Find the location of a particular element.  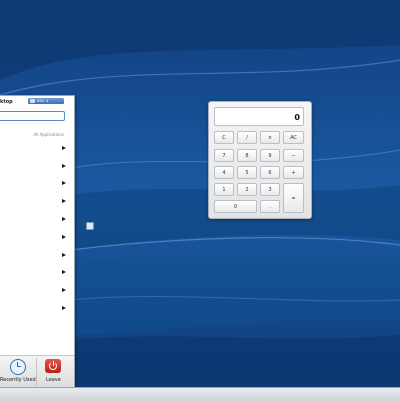

key-9: 9 is located at coordinates (270, 155).